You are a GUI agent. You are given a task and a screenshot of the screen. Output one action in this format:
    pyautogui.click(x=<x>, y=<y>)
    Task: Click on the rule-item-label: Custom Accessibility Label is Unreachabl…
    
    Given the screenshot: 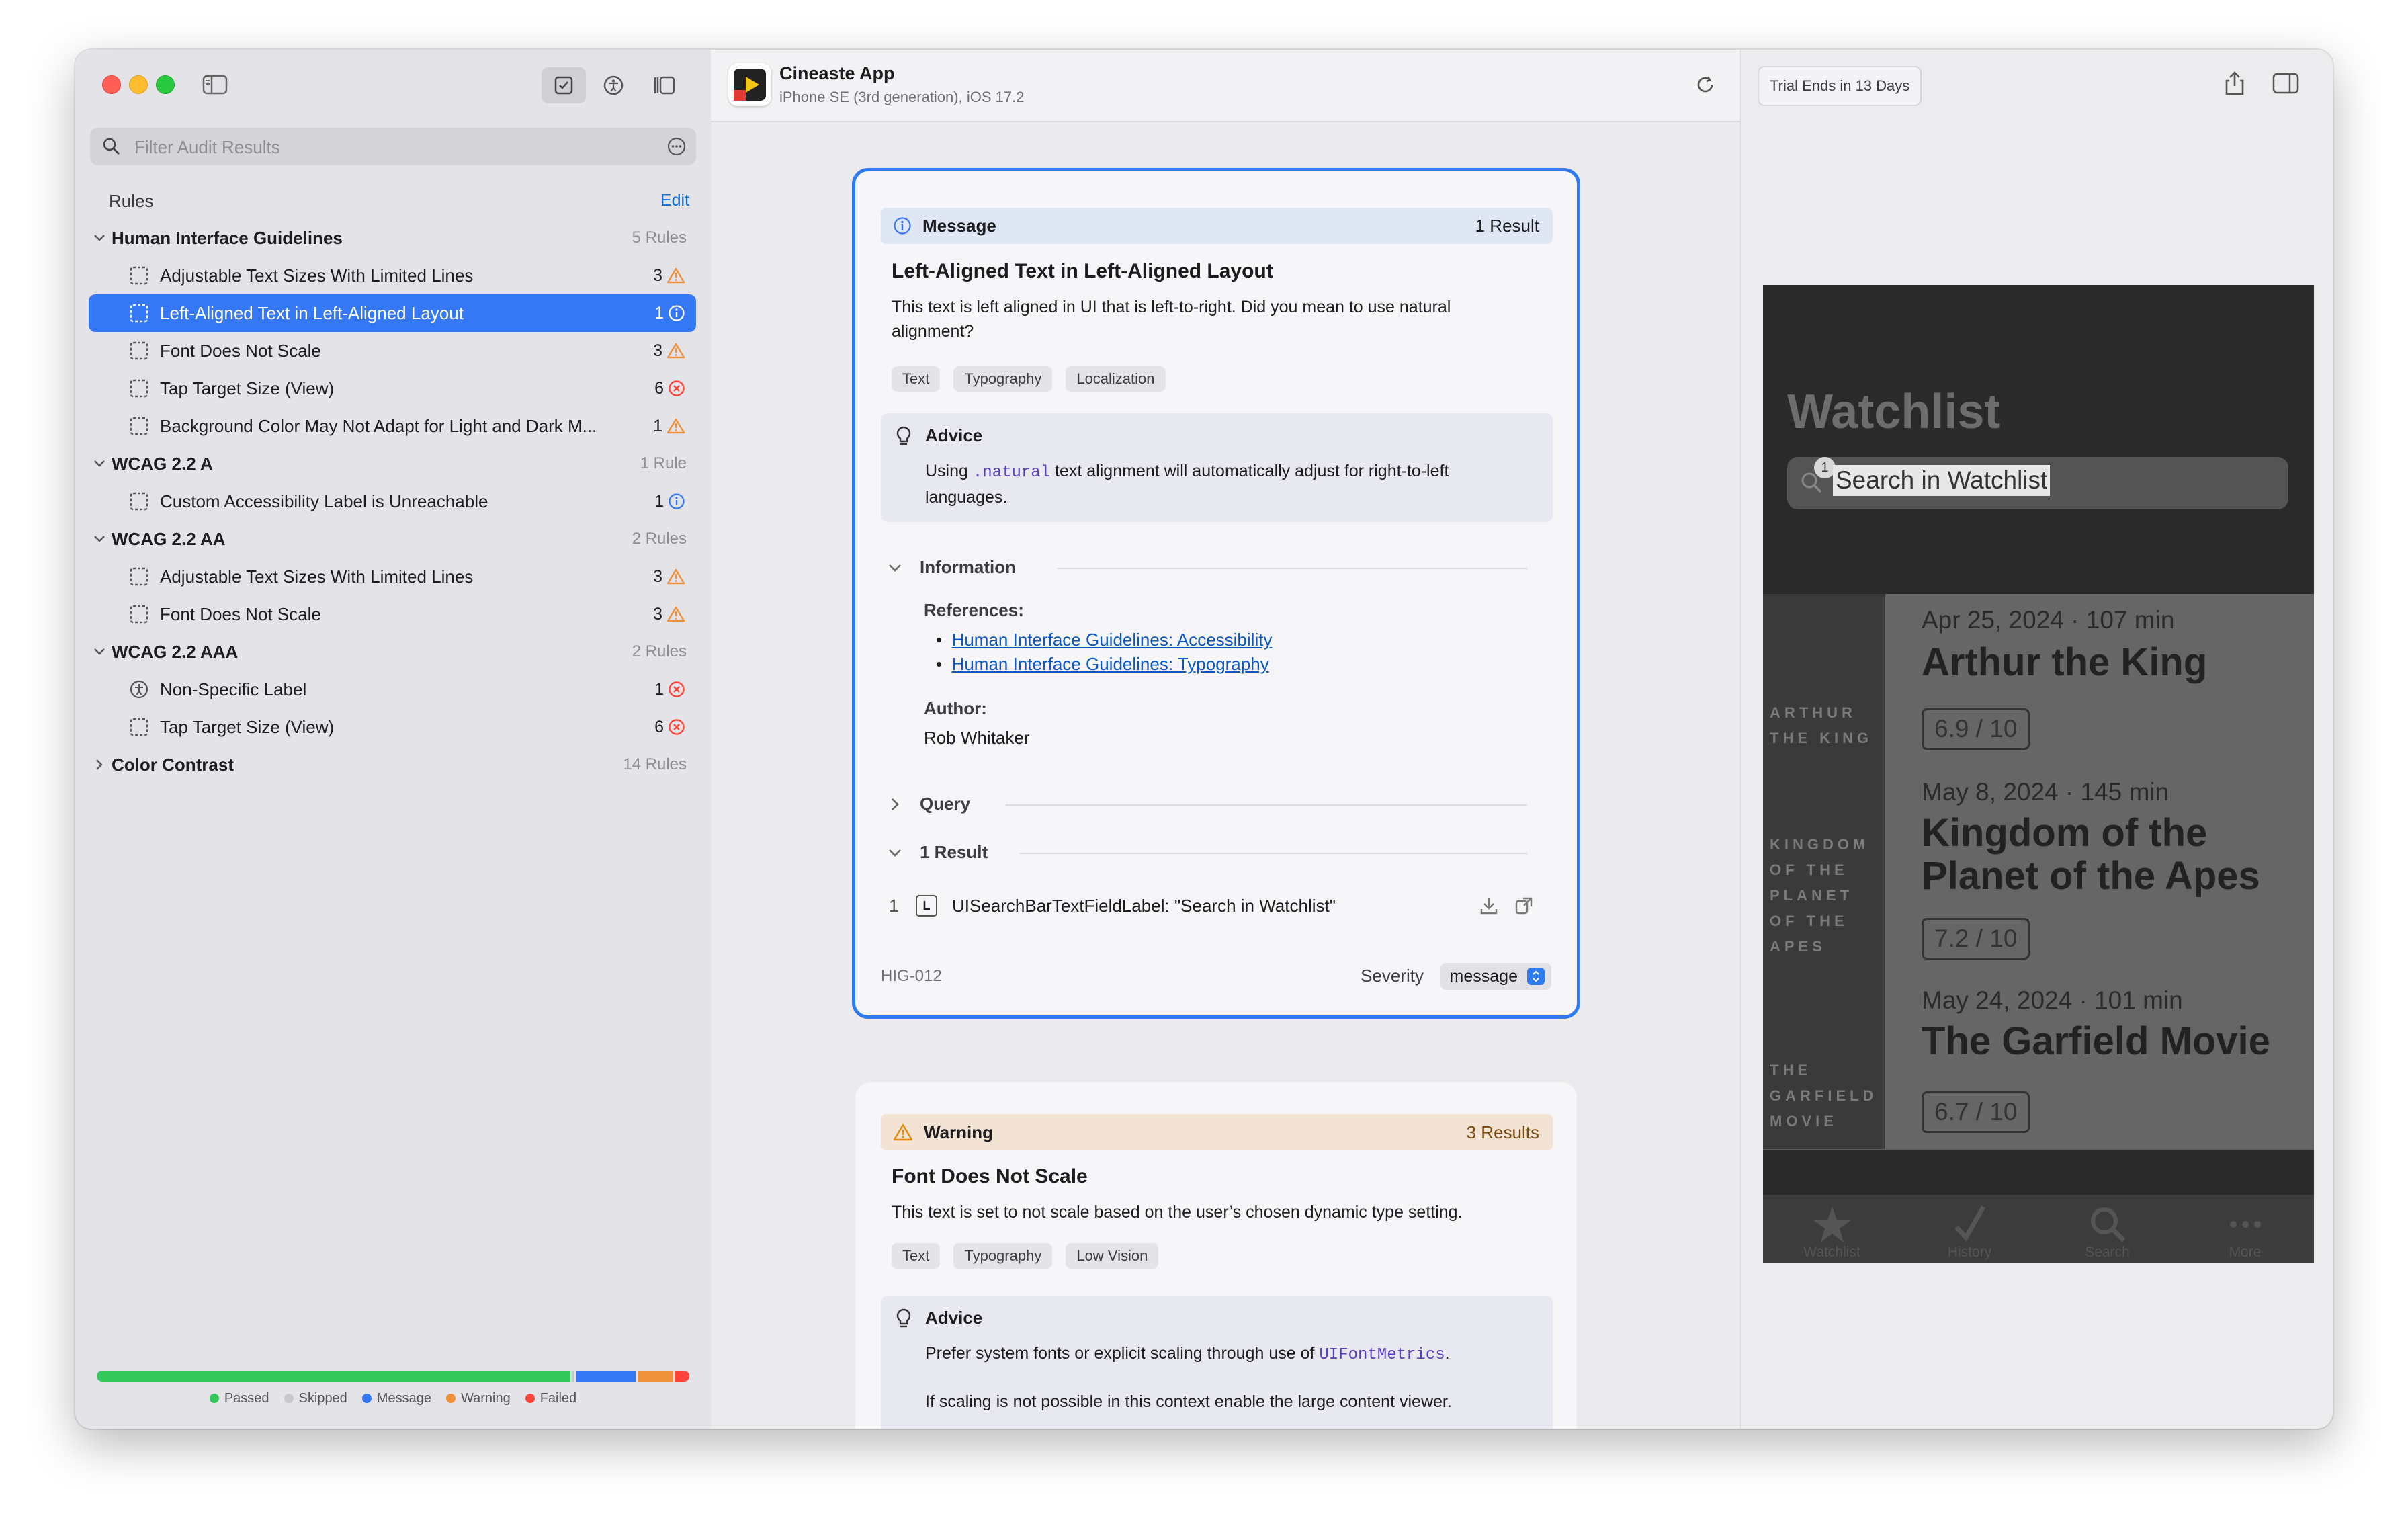 What is the action you would take?
    pyautogui.click(x=324, y=501)
    